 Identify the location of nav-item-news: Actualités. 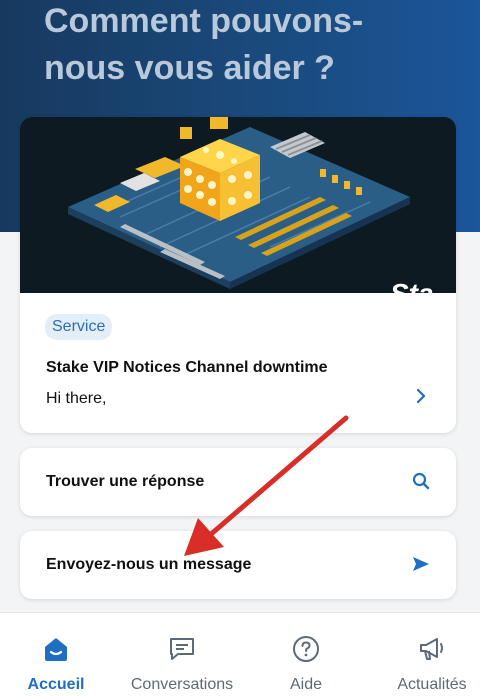
(432, 655).